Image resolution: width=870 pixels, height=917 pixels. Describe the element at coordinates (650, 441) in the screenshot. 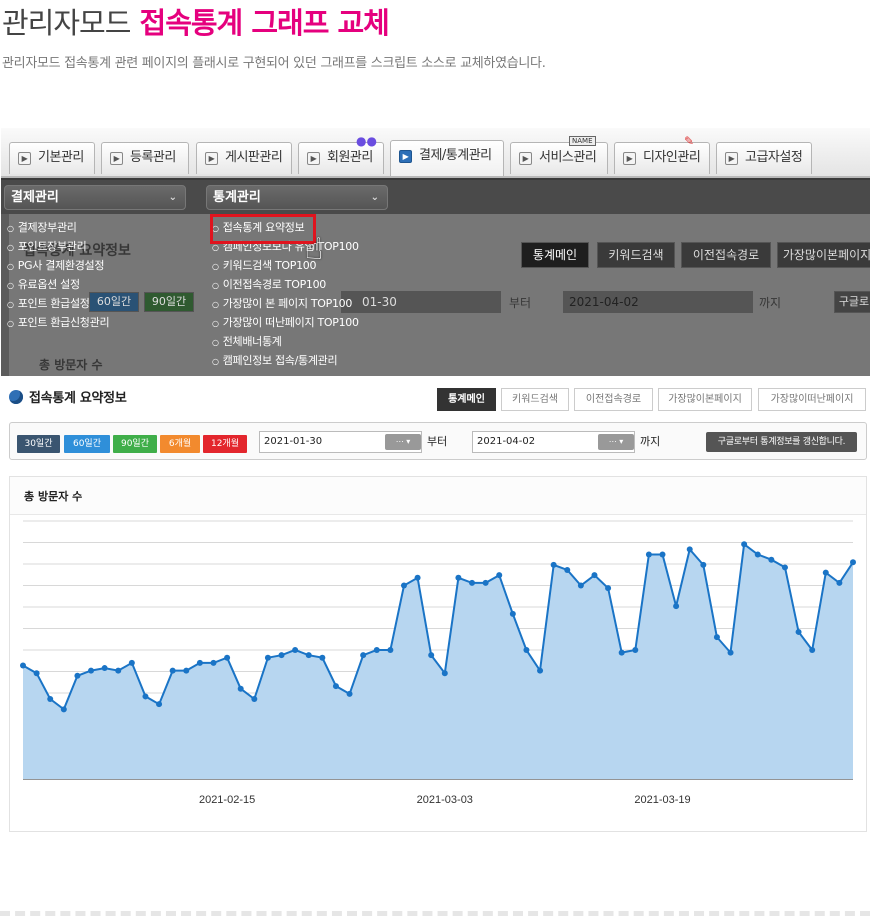

I see `to-label: 까지` at that location.